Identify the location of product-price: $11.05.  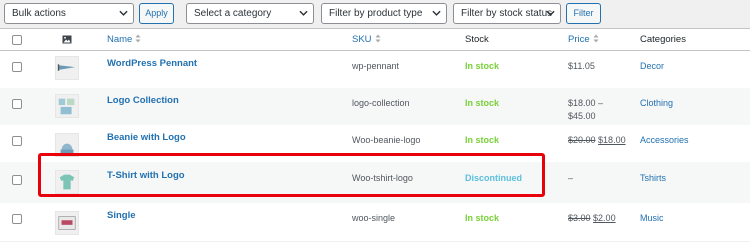
(581, 66).